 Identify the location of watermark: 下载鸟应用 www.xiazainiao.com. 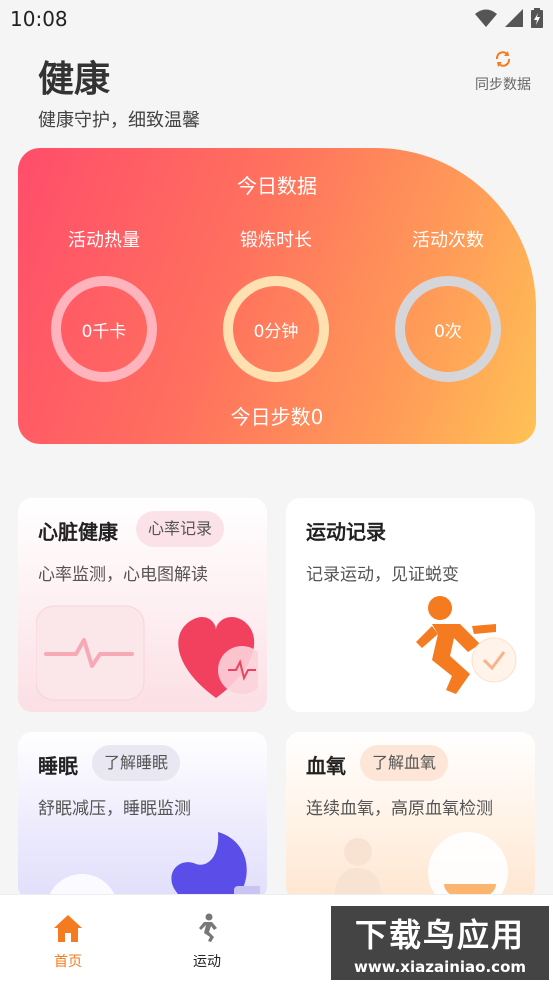
(440, 943).